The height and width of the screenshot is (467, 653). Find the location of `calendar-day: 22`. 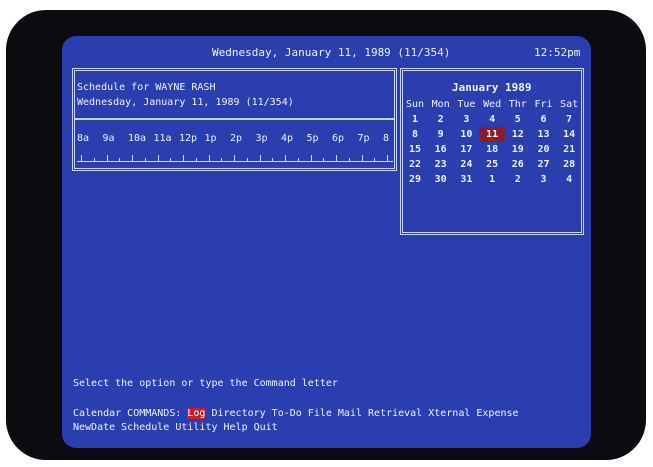

calendar-day: 22 is located at coordinates (415, 164).